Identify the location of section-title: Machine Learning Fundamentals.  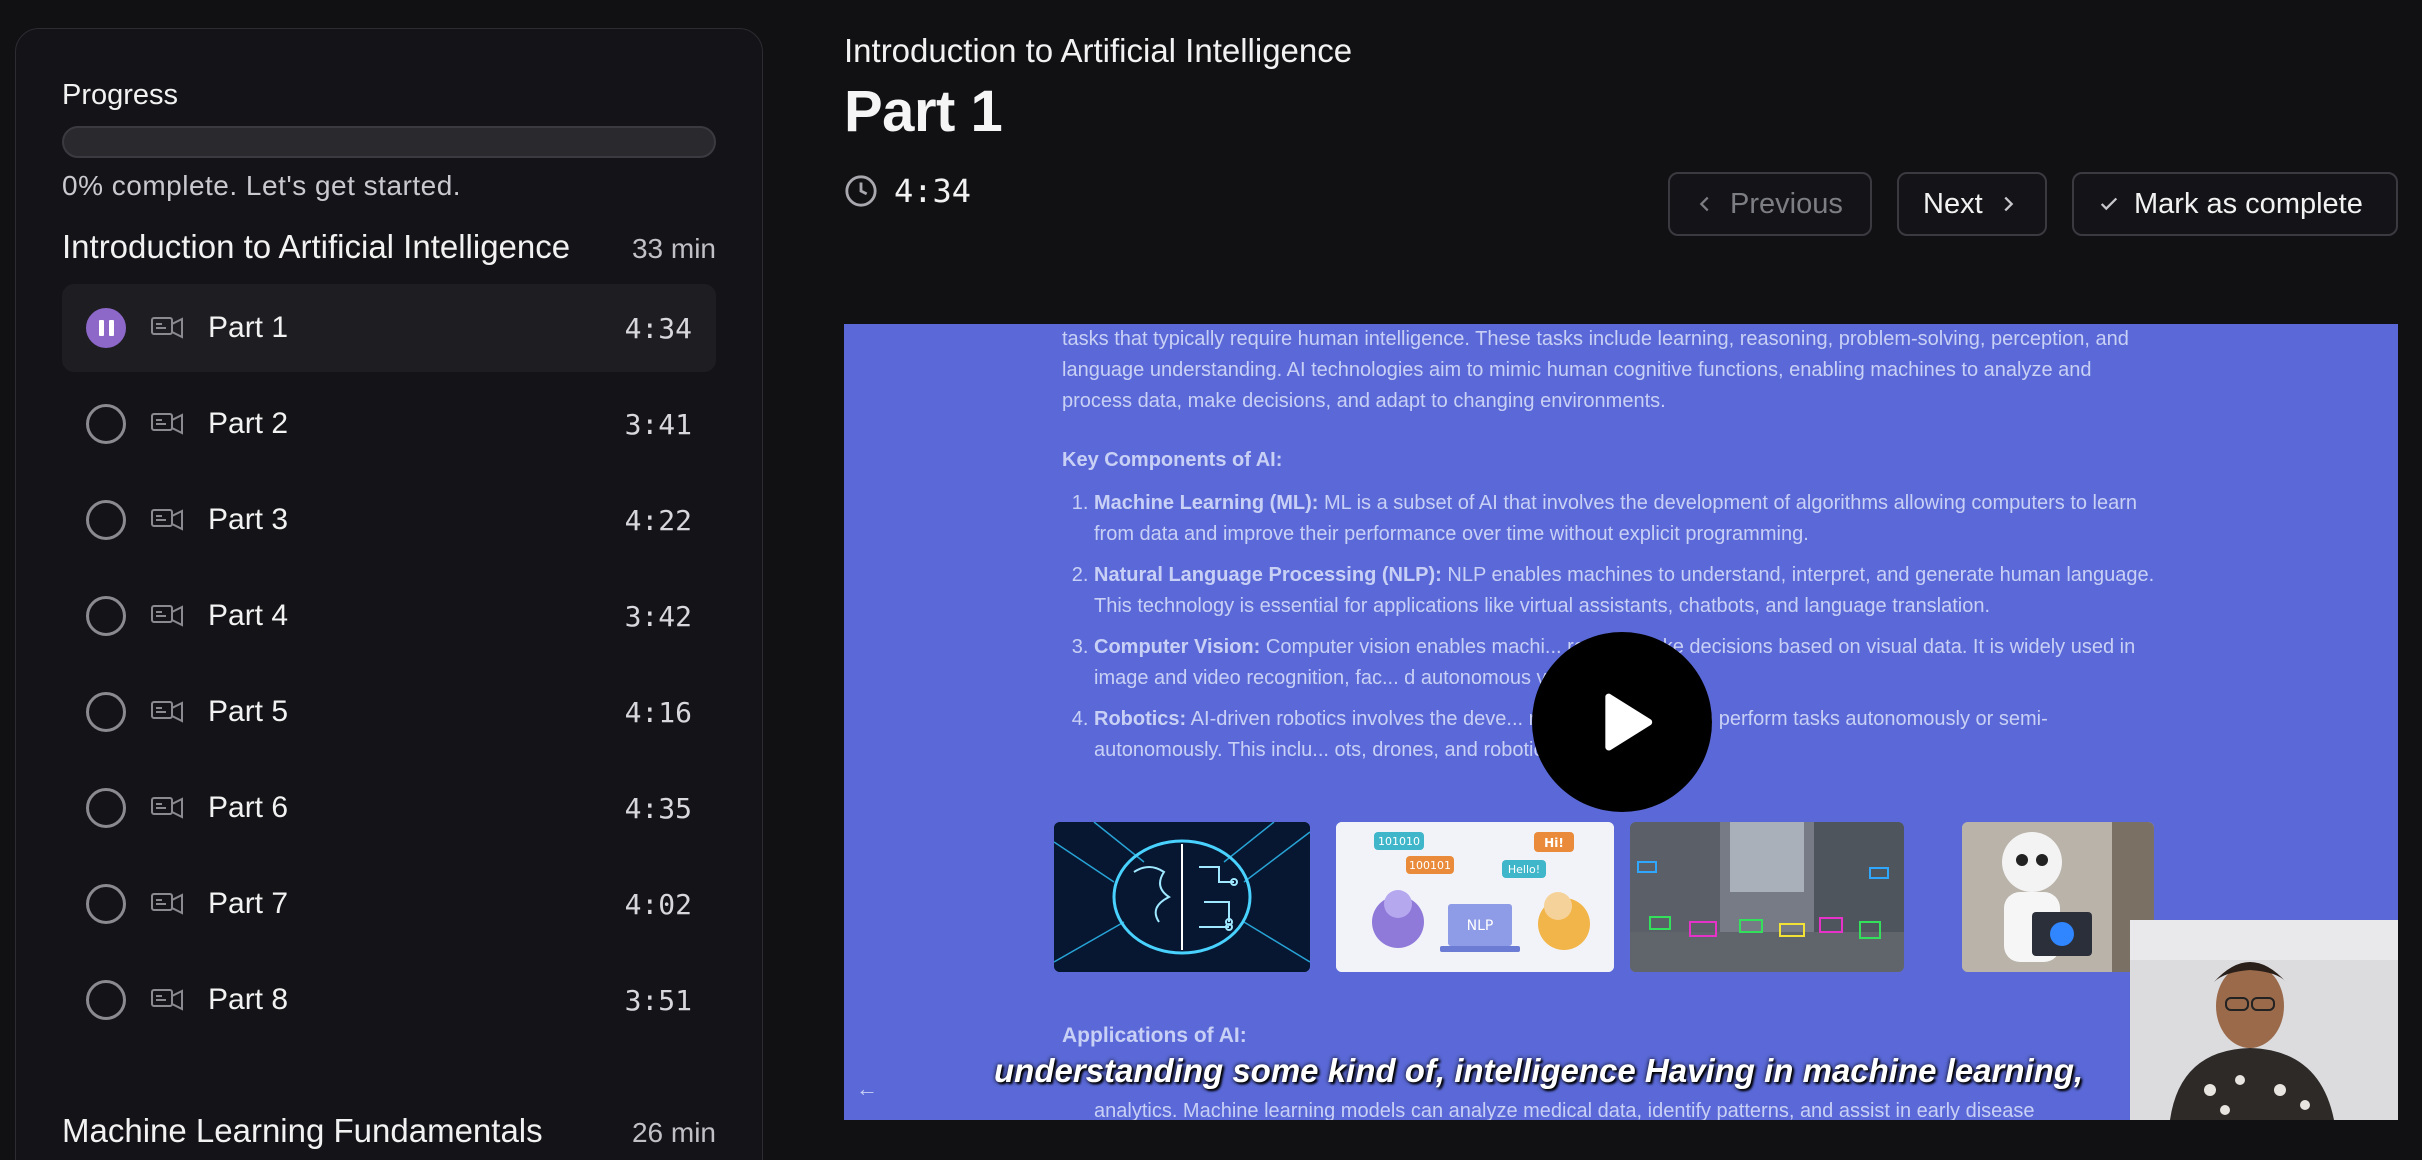
(302, 1130).